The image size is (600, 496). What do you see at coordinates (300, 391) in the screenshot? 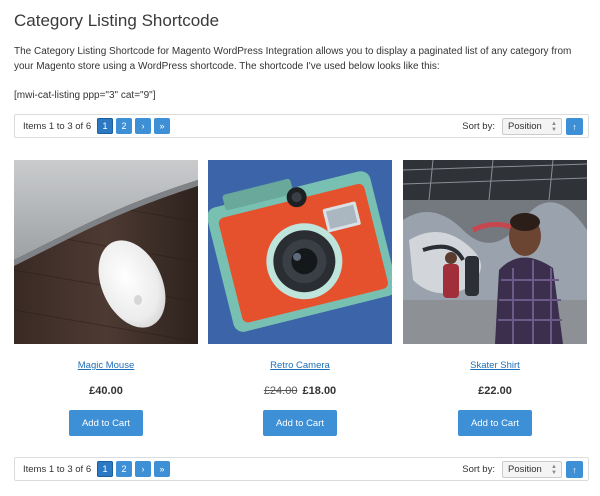
I see `product-price: £24.00 £18.00` at bounding box center [300, 391].